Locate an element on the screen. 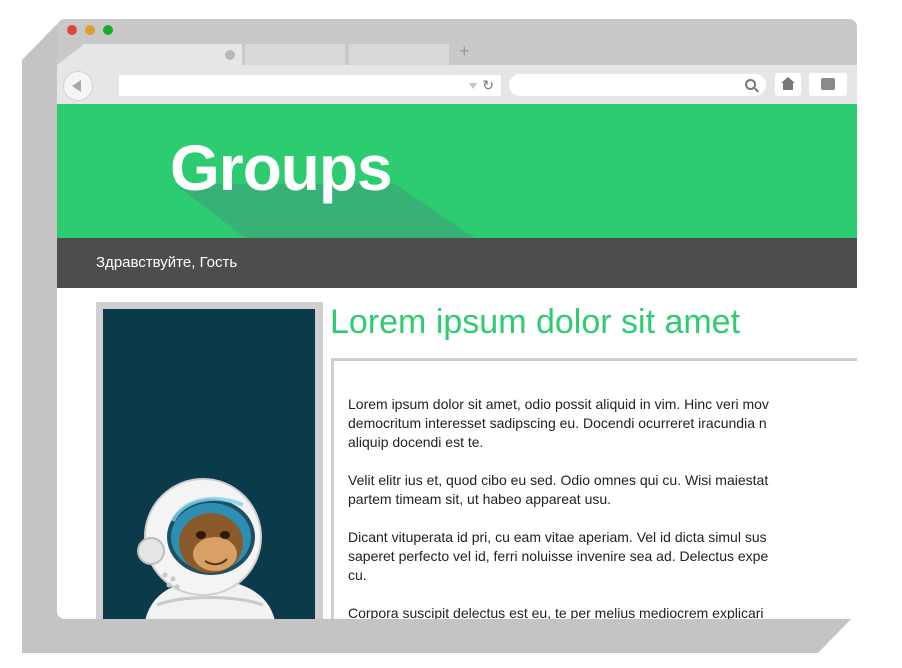 The image size is (902, 668). site-title: Groups is located at coordinates (281, 168).